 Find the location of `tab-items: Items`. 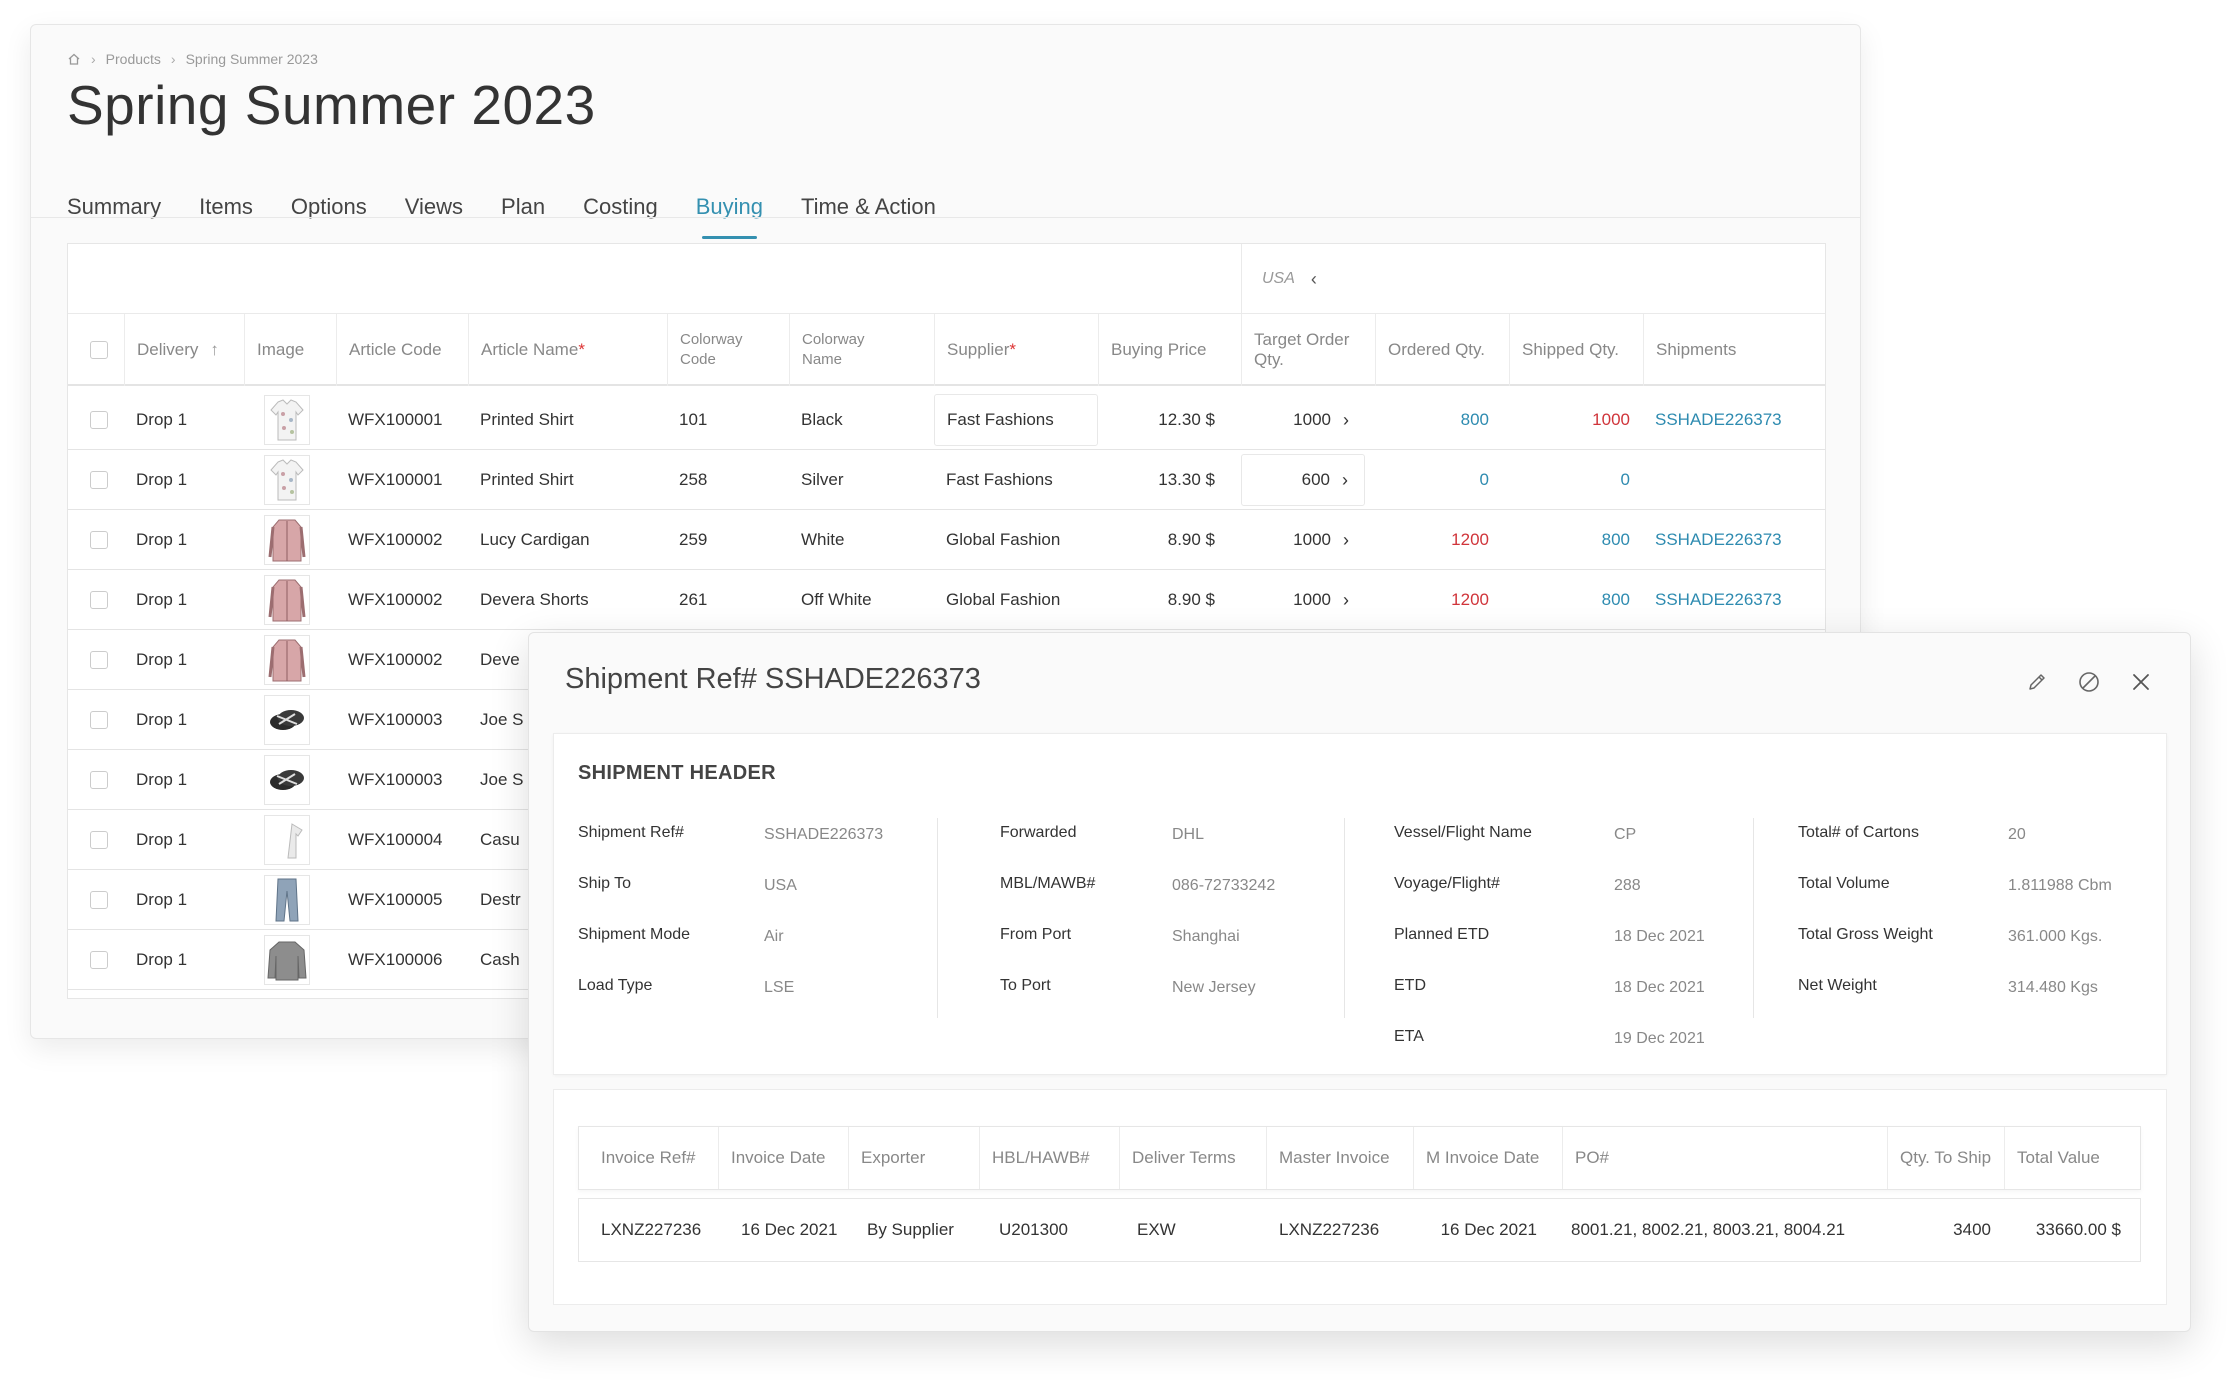

tab-items: Items is located at coordinates (226, 202).